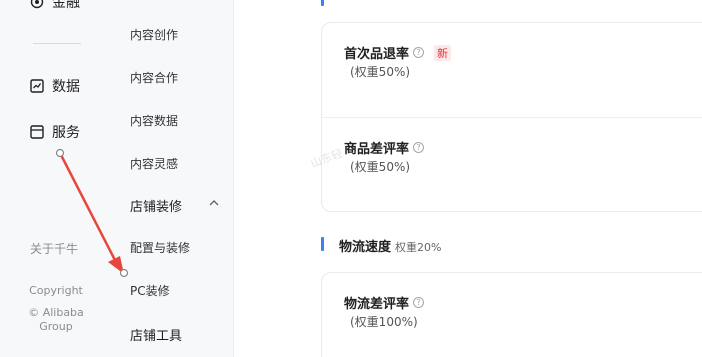 This screenshot has width=702, height=357. I want to click on copyright-line: © Alibaba, so click(56, 312).